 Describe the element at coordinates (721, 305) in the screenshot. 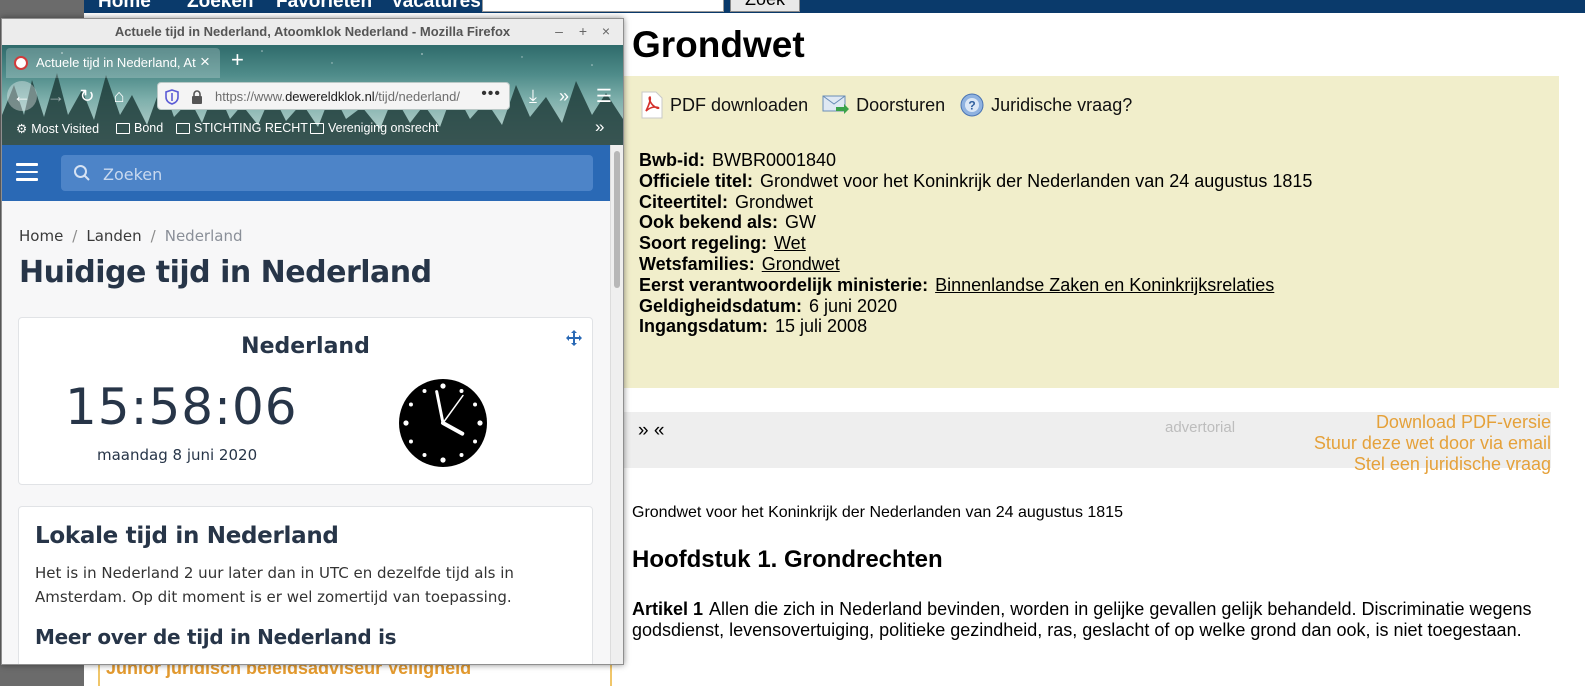

I see `metadata-key: Geldigheidsdatum:` at that location.